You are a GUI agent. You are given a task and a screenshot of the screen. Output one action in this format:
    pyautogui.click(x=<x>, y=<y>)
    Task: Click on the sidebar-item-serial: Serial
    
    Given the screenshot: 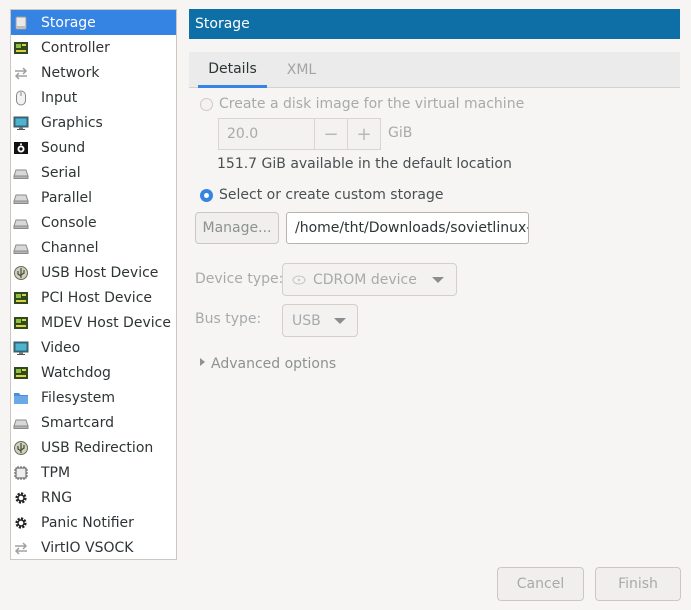 What is the action you would take?
    pyautogui.click(x=93, y=172)
    